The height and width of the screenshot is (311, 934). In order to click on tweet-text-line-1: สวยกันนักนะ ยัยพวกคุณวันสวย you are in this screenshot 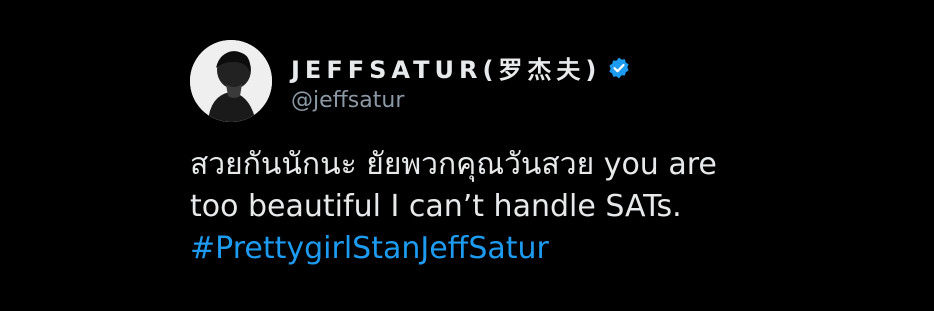, I will do `click(453, 164)`.